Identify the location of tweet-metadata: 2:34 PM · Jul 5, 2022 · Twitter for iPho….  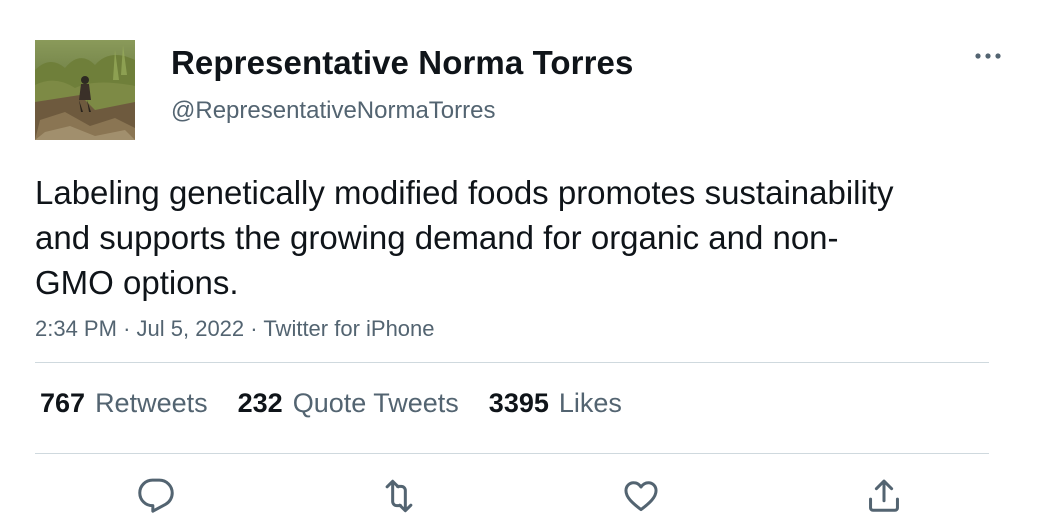
(235, 329).